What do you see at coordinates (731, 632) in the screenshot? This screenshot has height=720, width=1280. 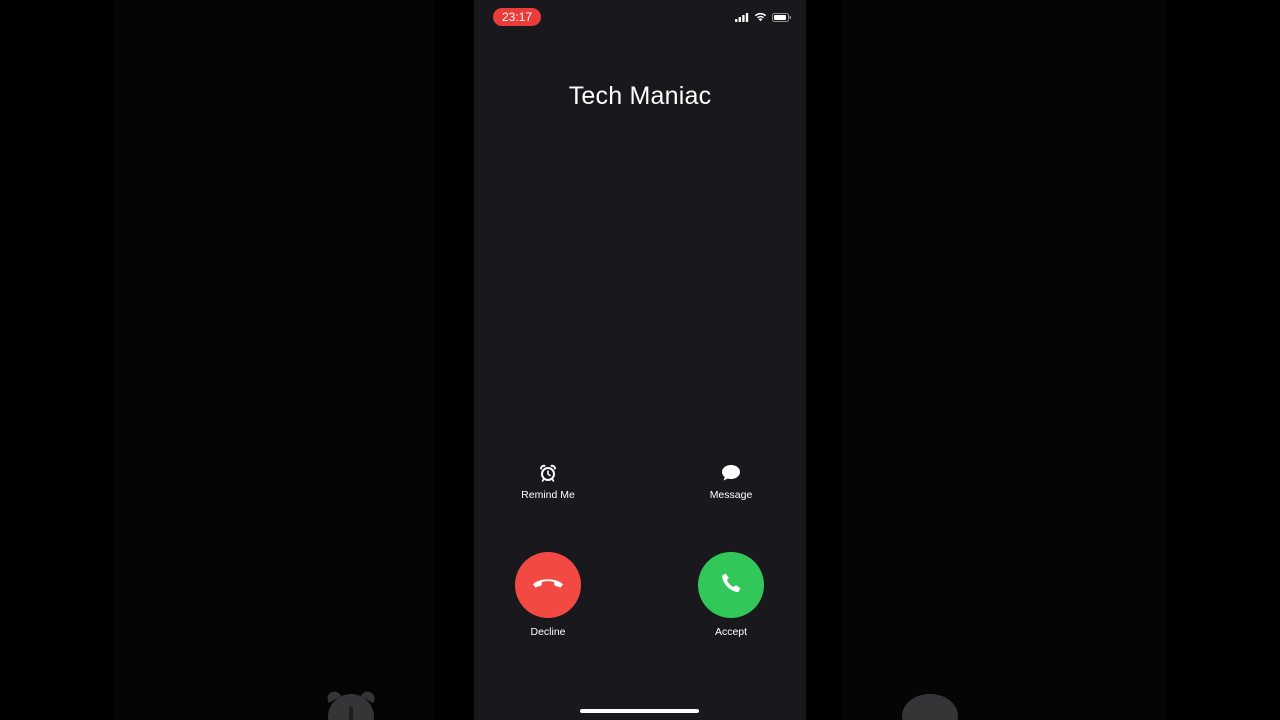 I see `accept-label: Accept` at bounding box center [731, 632].